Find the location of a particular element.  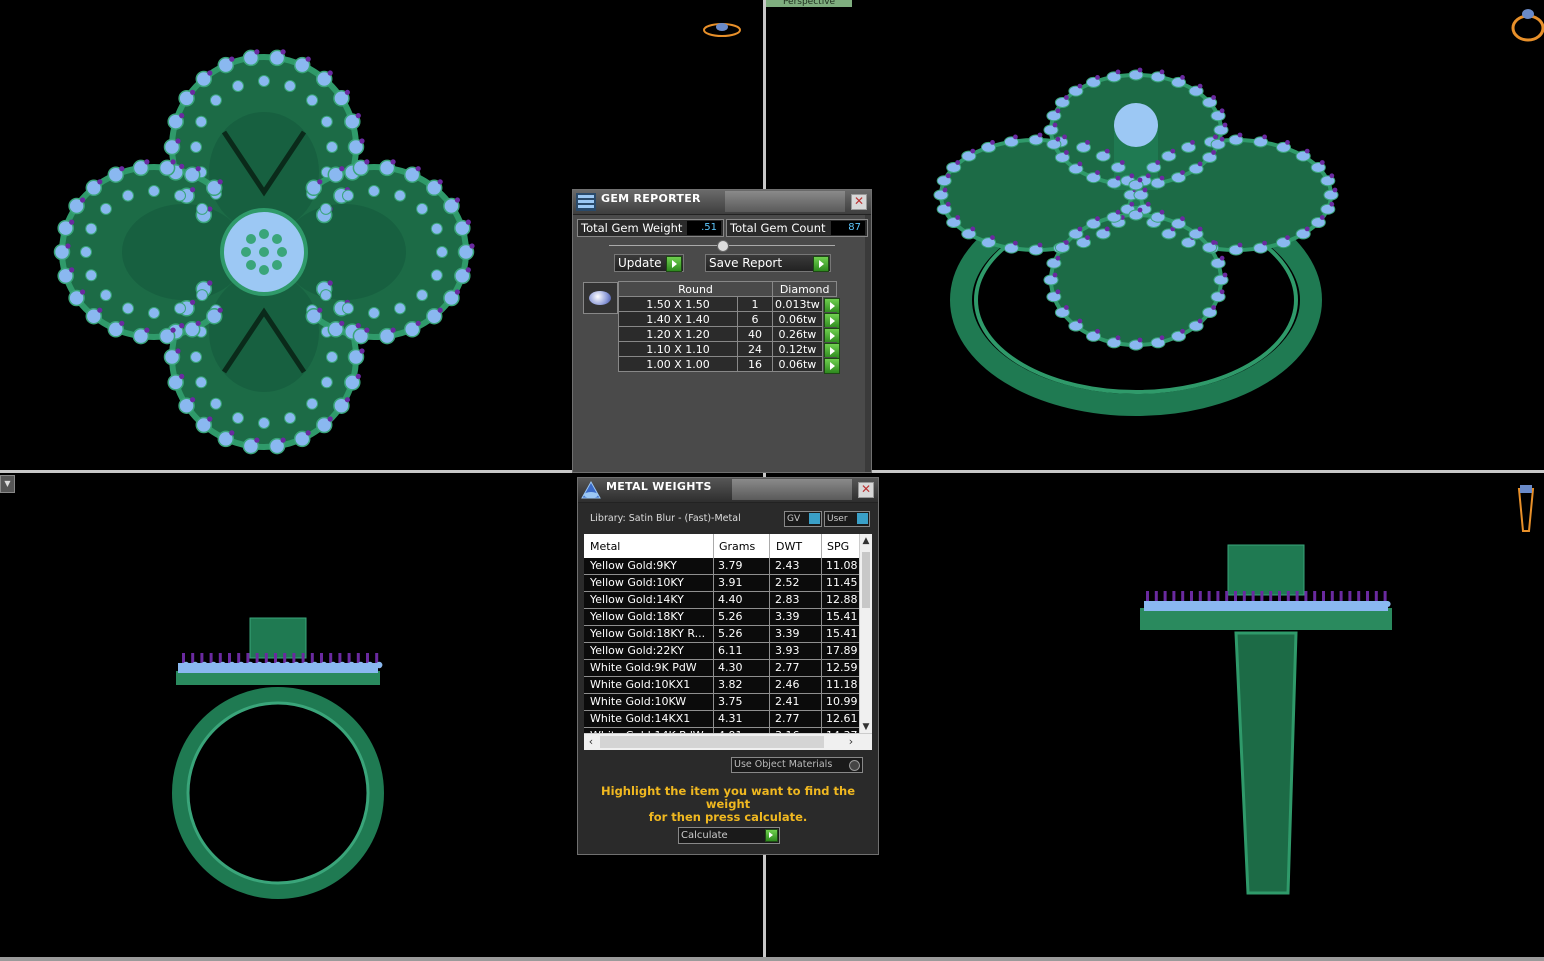

divider-handle is located at coordinates (723, 246).